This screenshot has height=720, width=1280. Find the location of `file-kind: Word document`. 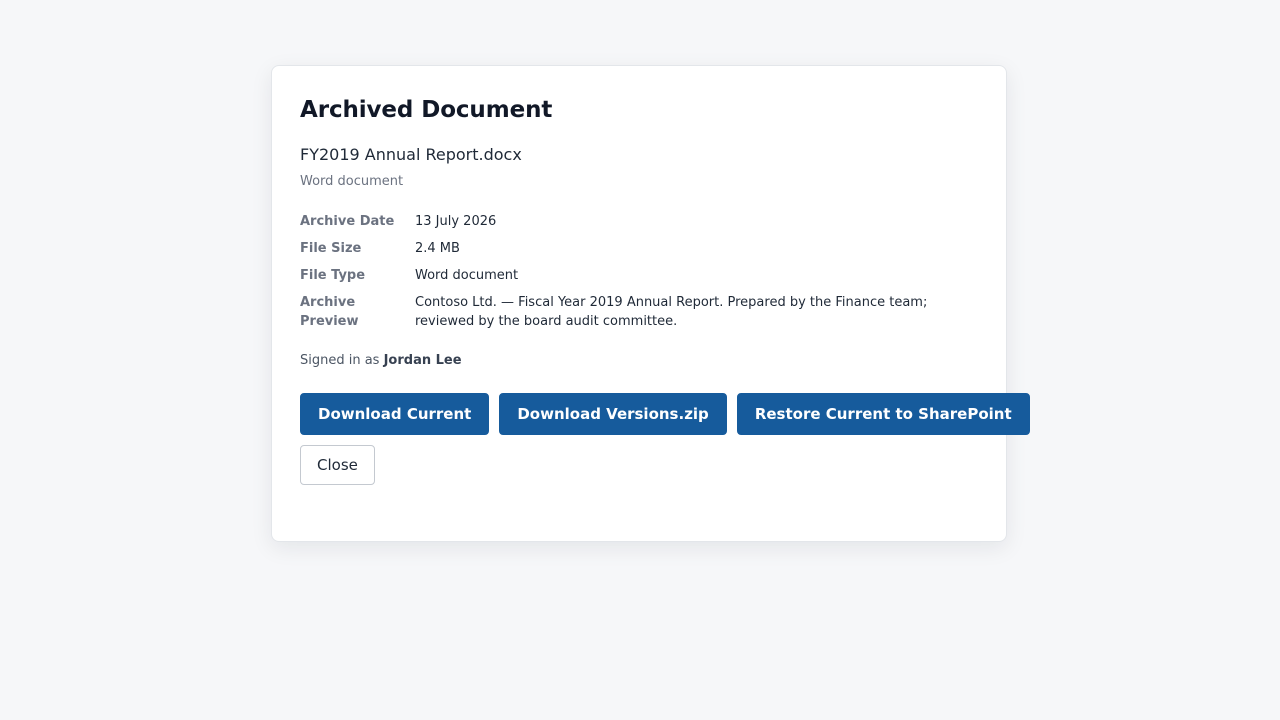

file-kind: Word document is located at coordinates (352, 181).